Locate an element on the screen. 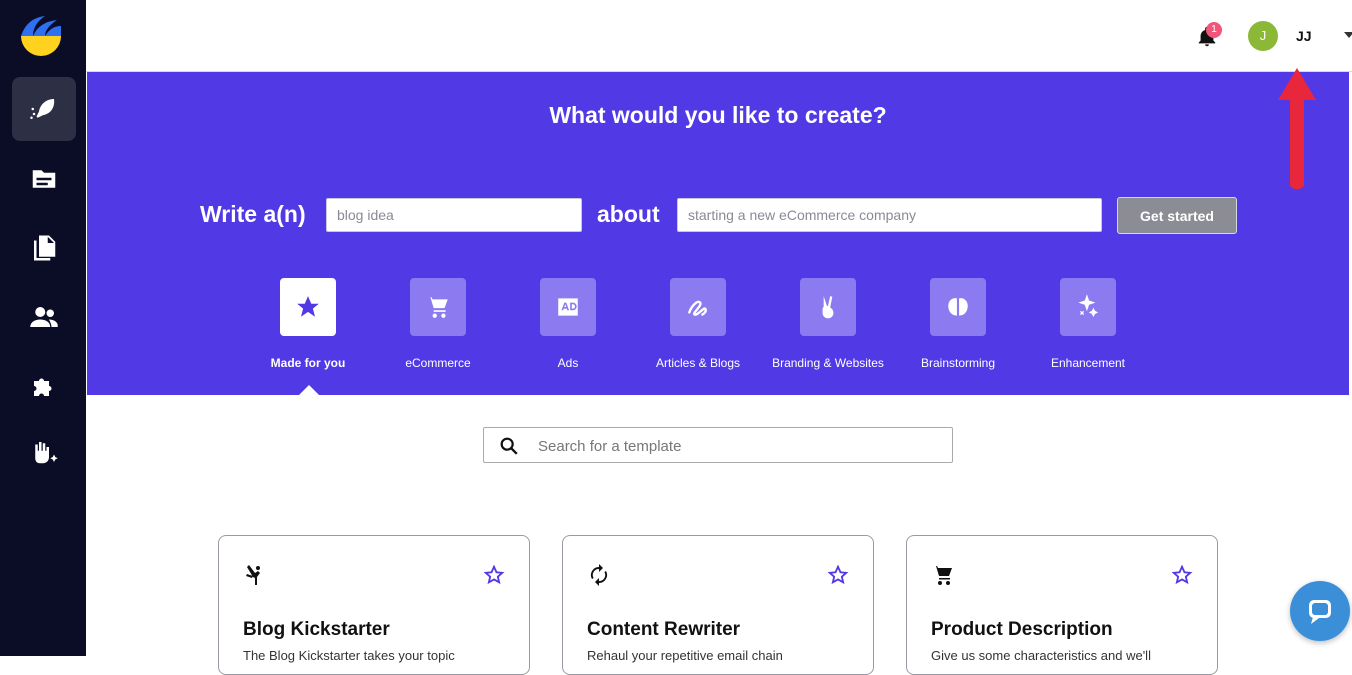 The image size is (1352, 675). category-ecommerce: eCommerce is located at coordinates (438, 324).